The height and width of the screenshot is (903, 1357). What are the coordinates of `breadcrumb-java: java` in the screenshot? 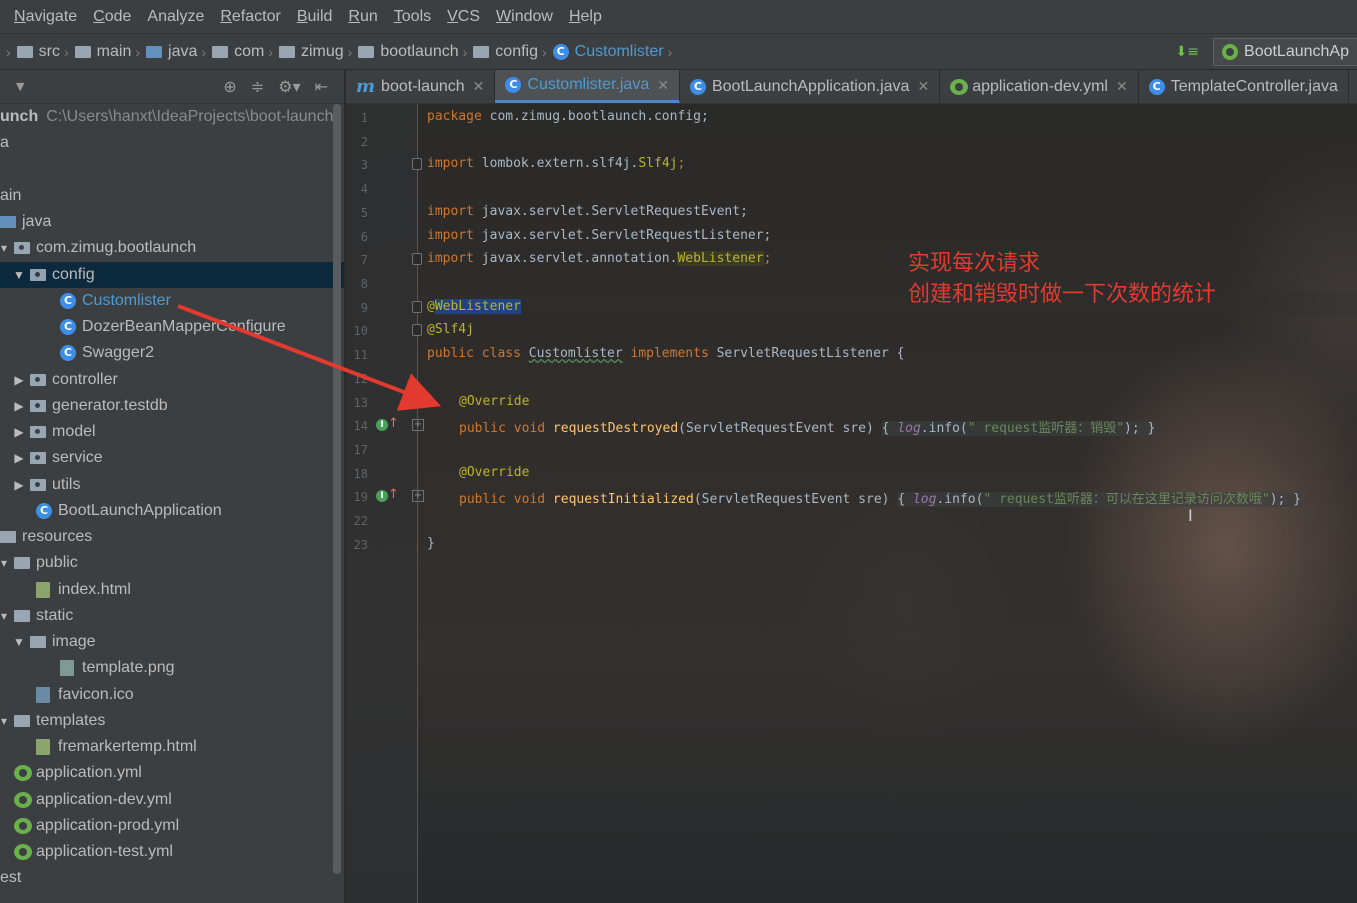 It's located at (182, 52).